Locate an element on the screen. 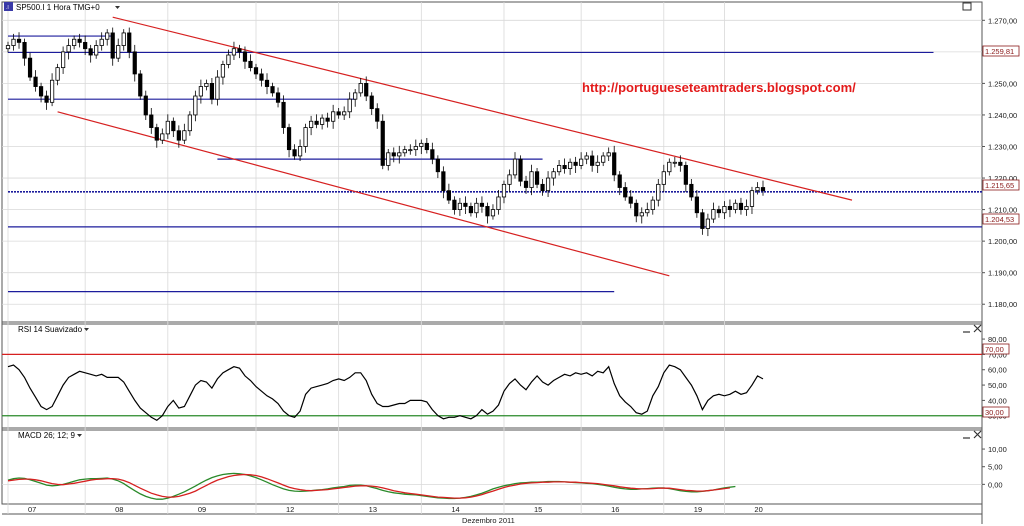 The height and width of the screenshot is (526, 1024). x-tick-label: 09 is located at coordinates (202, 509).